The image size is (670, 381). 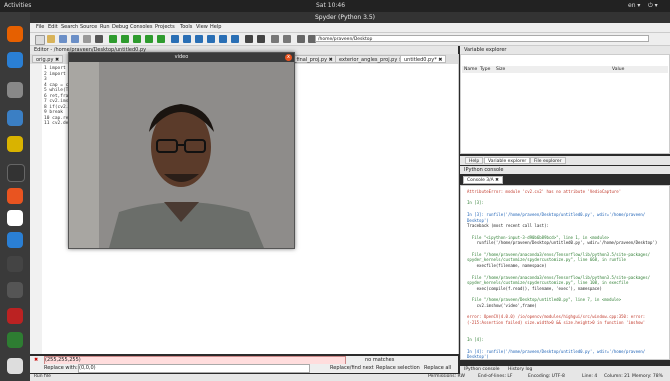 I want to click on find-match-count: no matches, so click(x=380, y=360).